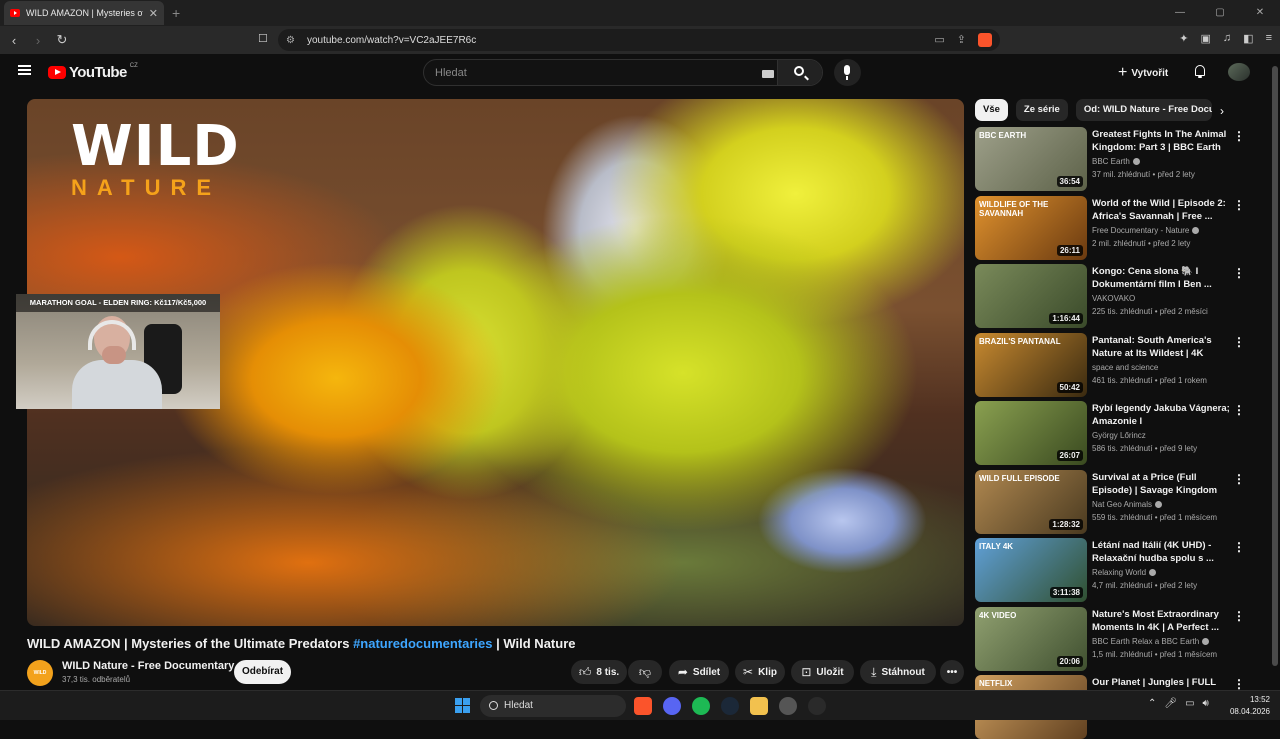 The image size is (1280, 739). What do you see at coordinates (1269, 38) in the screenshot?
I see `browser-menu-icon: ≡` at bounding box center [1269, 38].